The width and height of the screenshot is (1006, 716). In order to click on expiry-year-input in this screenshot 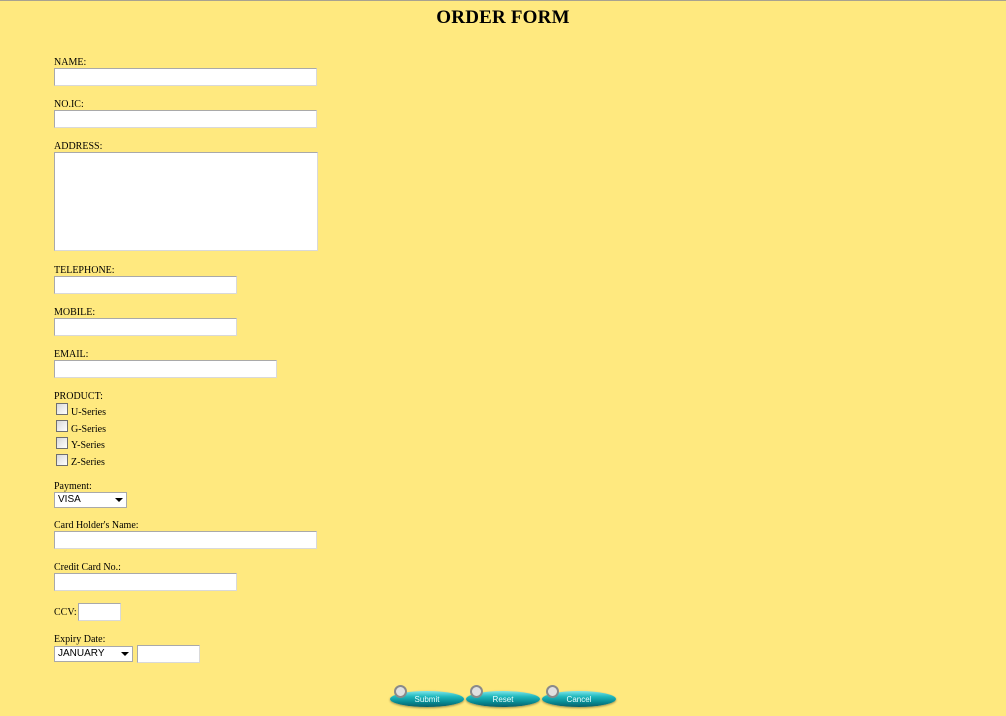, I will do `click(168, 654)`.